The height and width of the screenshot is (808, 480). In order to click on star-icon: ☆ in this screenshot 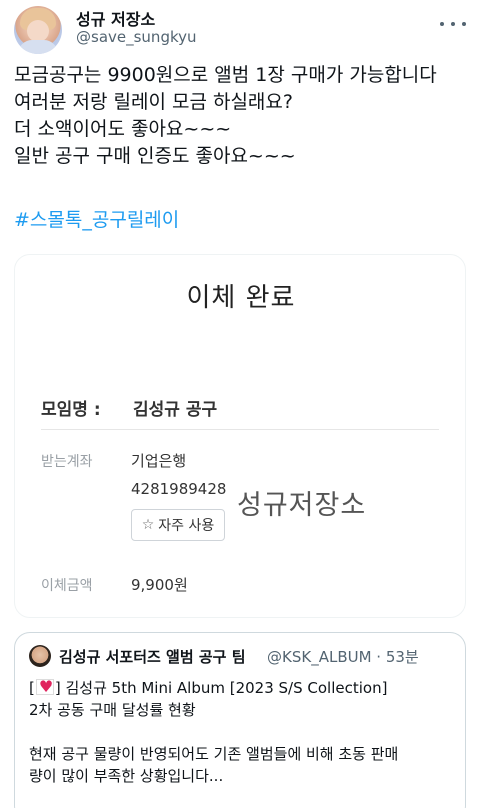, I will do `click(148, 525)`.